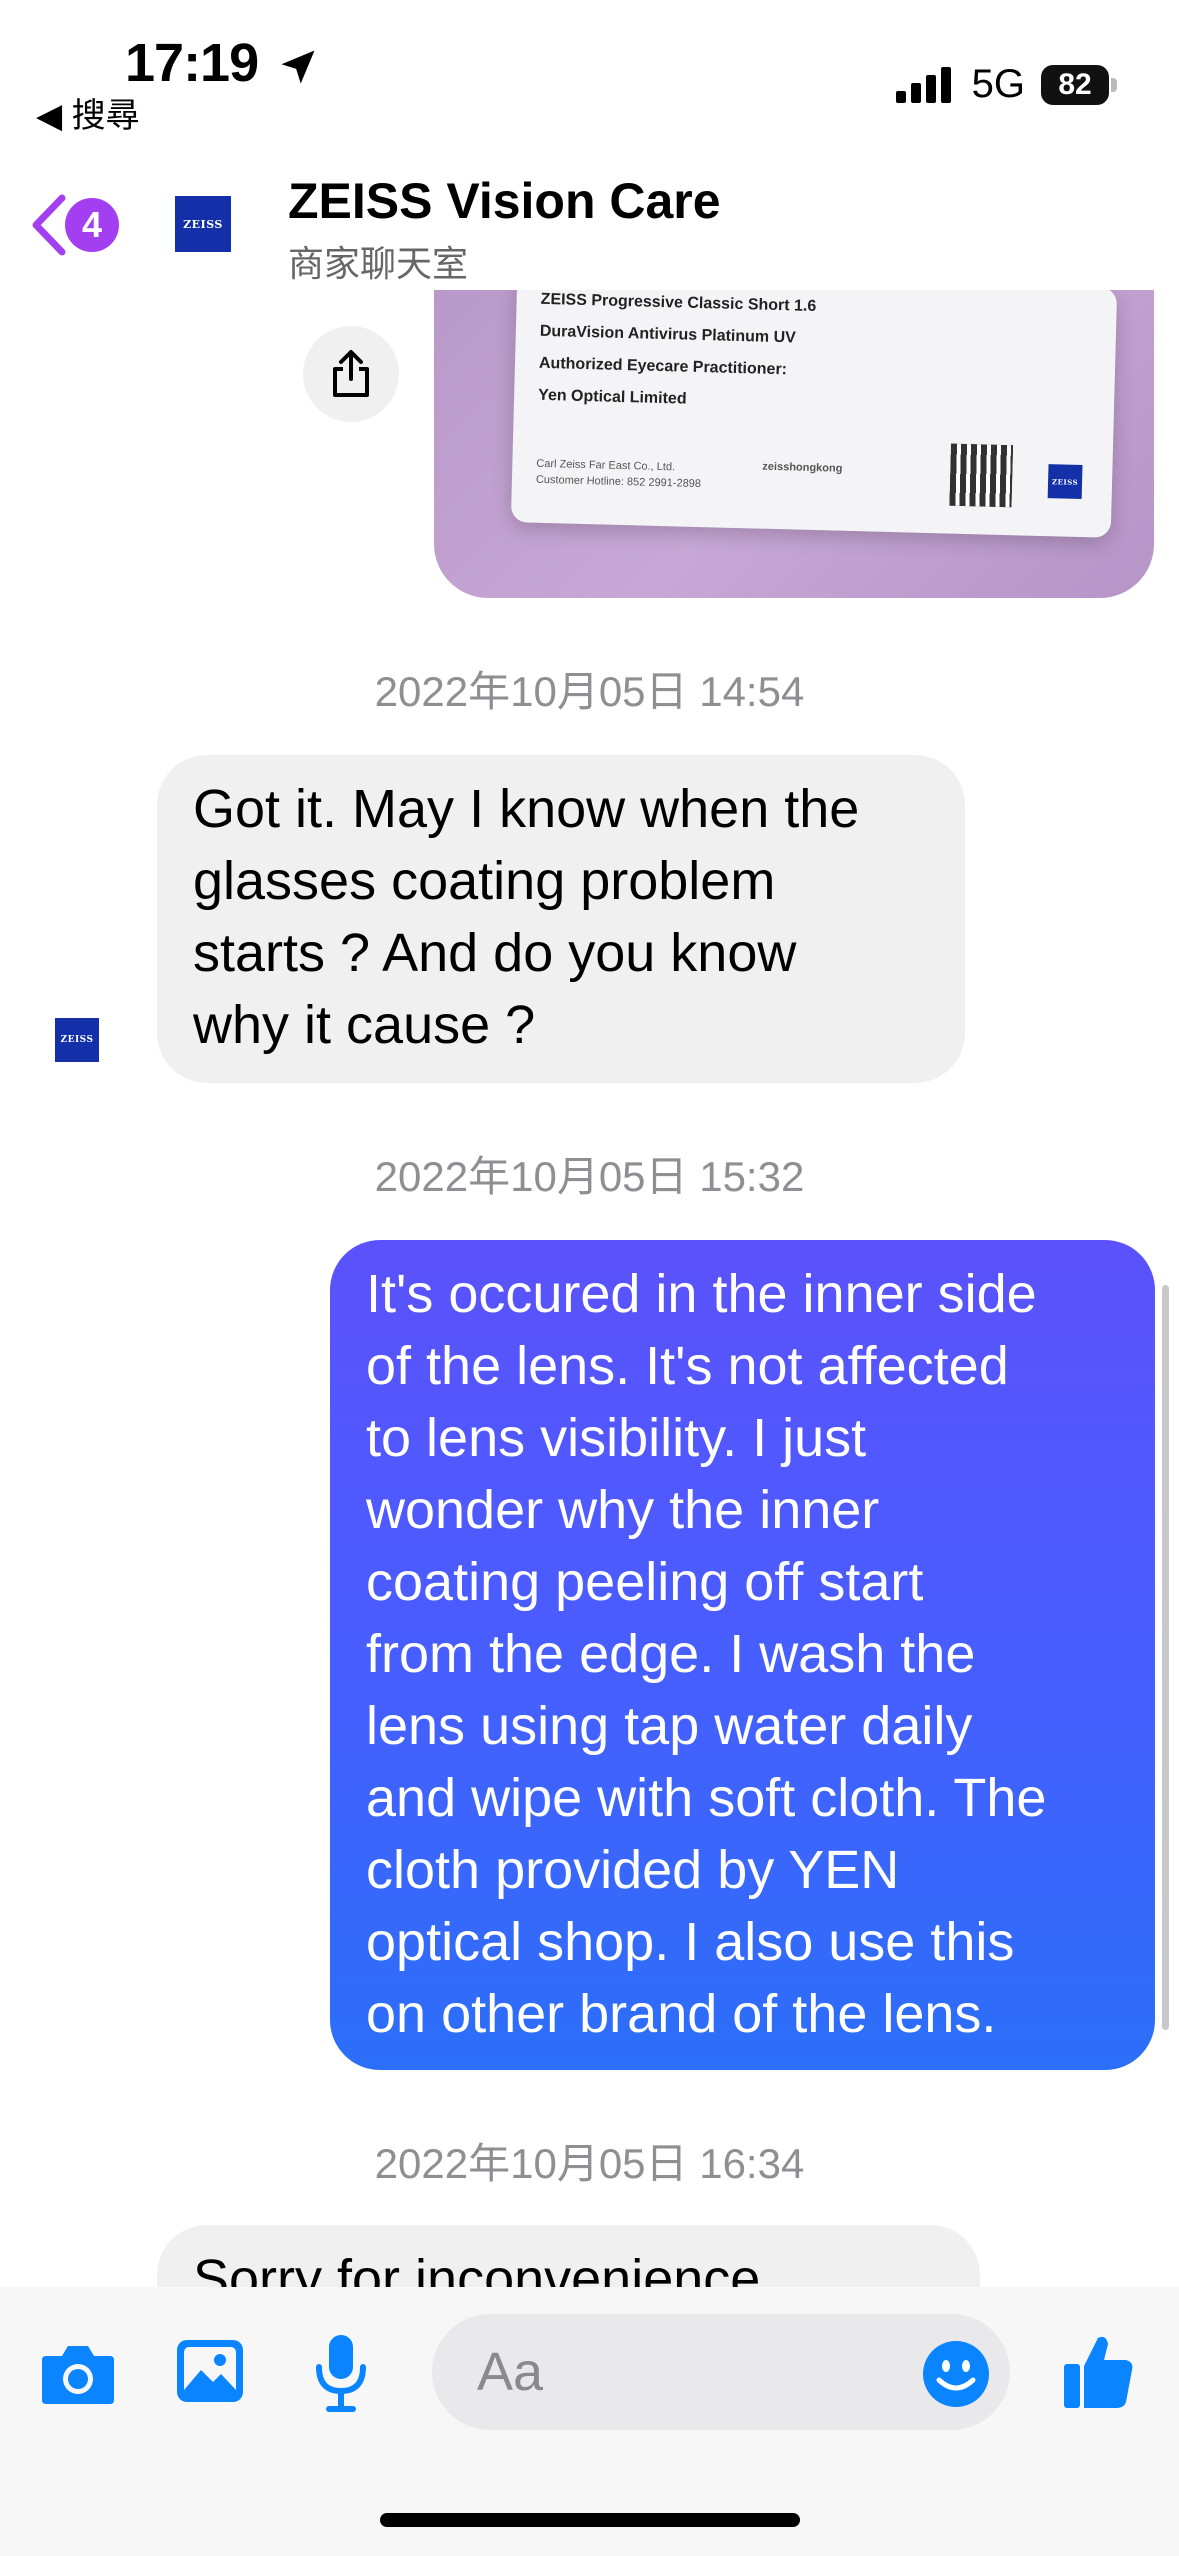  What do you see at coordinates (504, 201) in the screenshot?
I see `chat-title: ZEISS Vision Care` at bounding box center [504, 201].